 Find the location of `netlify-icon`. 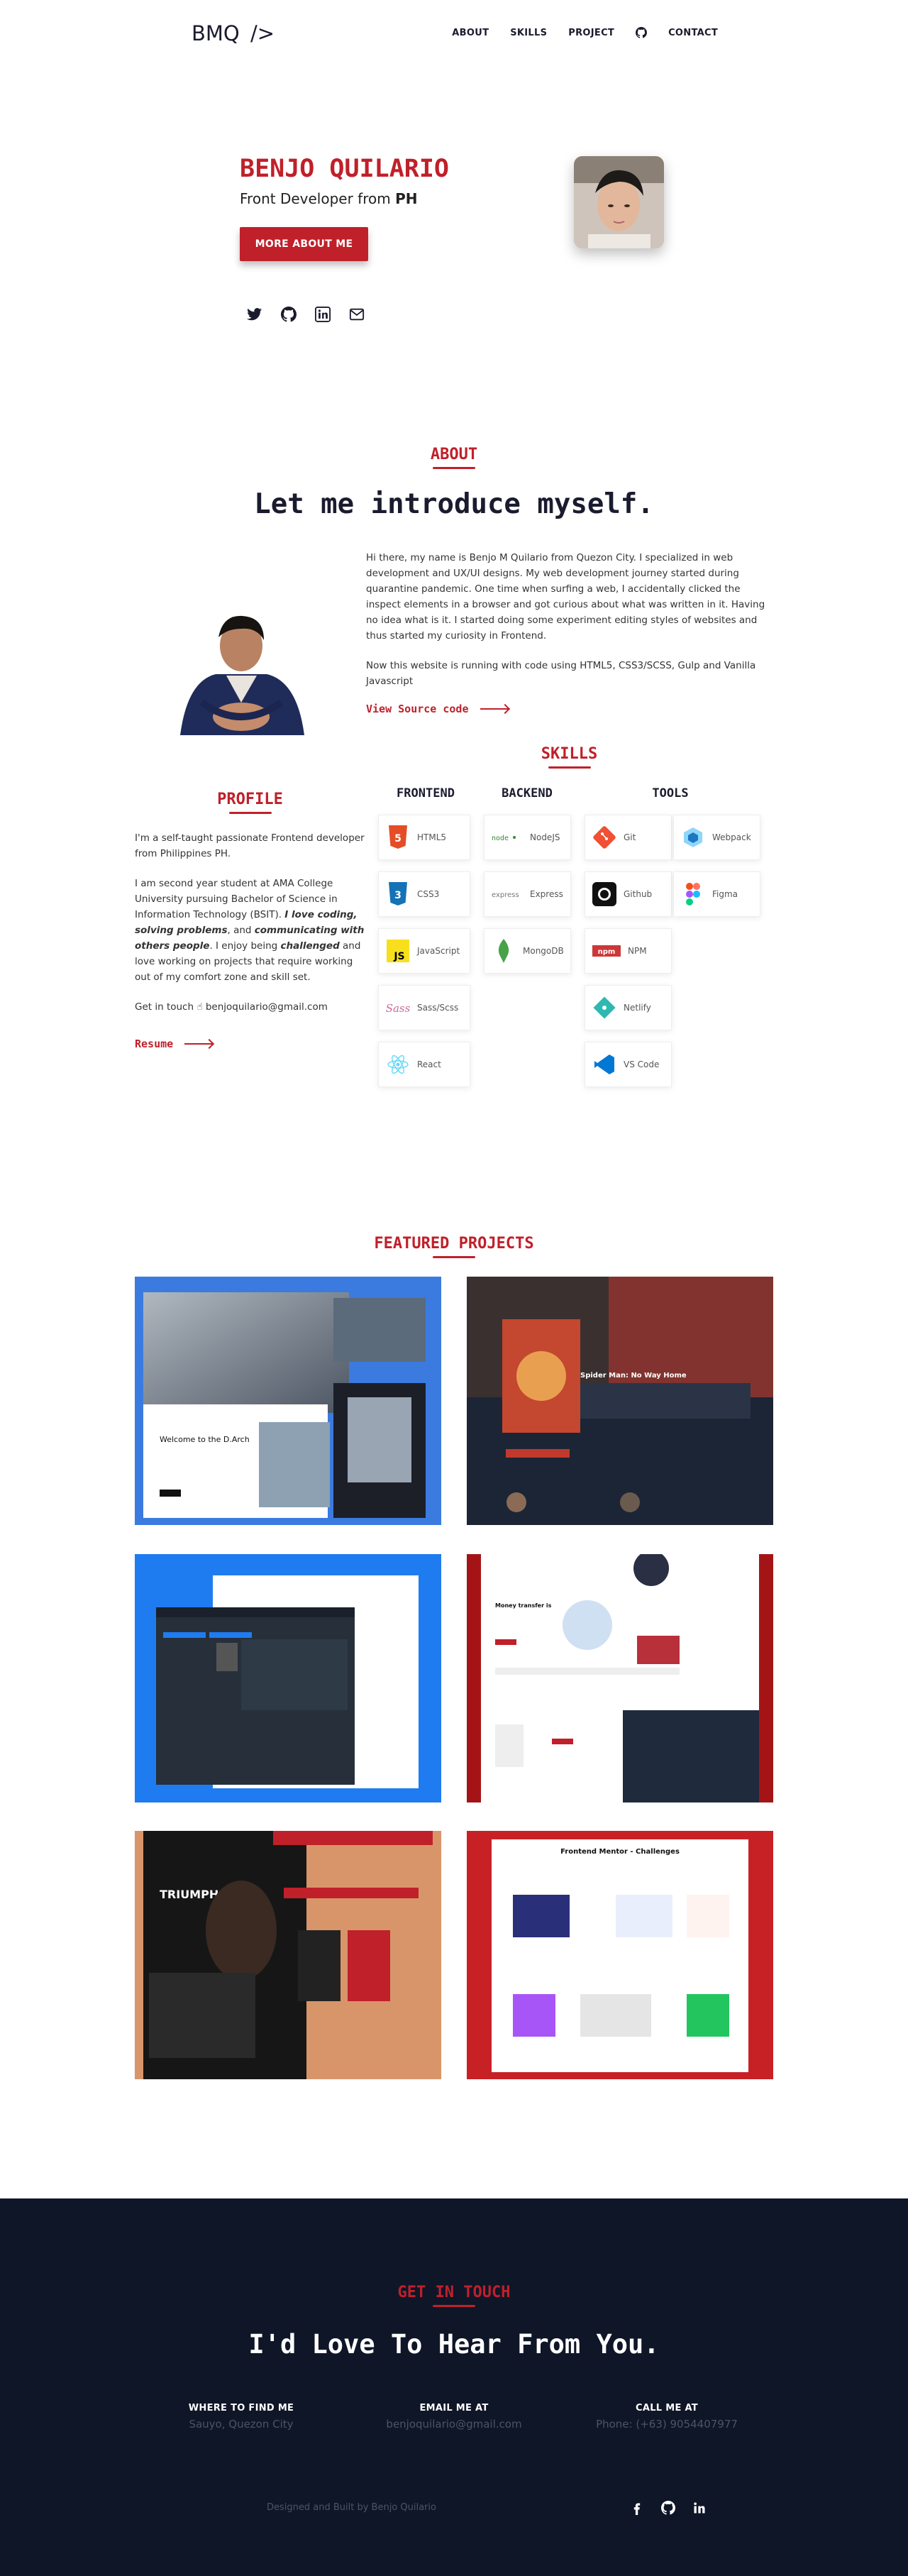

netlify-icon is located at coordinates (604, 1008).